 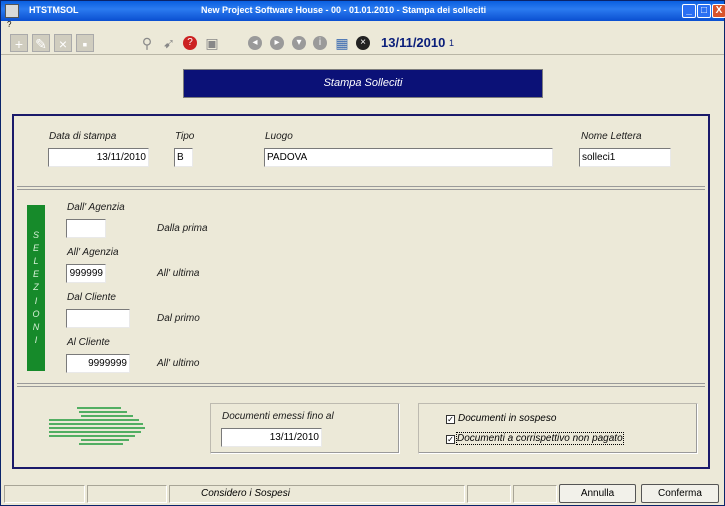 What do you see at coordinates (277, 43) in the screenshot?
I see `next-record-icon: ▸` at bounding box center [277, 43].